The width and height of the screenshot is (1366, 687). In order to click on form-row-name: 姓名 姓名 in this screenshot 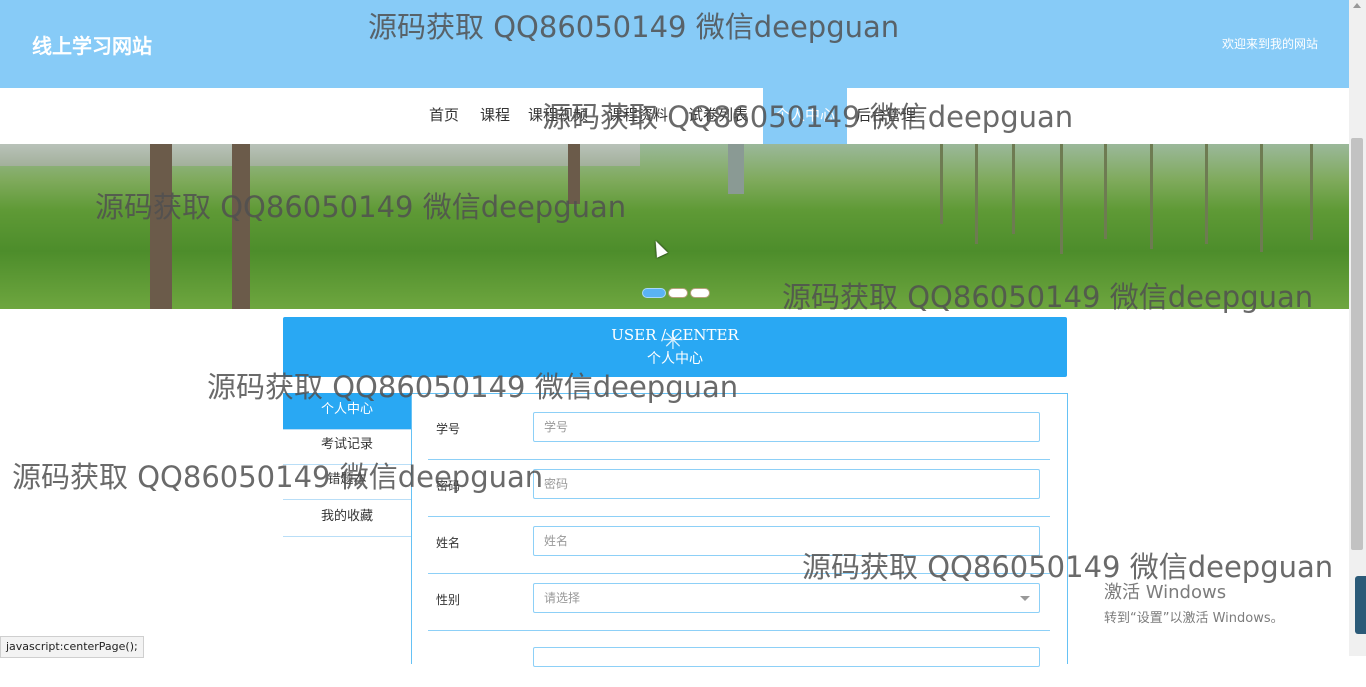, I will do `click(739, 545)`.